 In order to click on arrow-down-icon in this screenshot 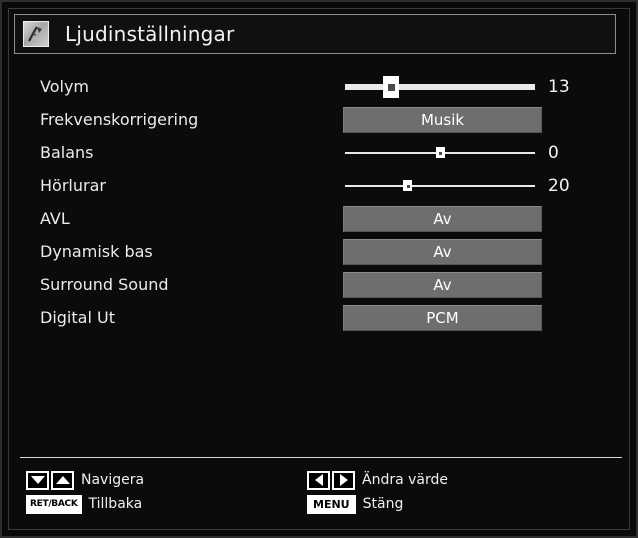, I will do `click(37, 480)`.